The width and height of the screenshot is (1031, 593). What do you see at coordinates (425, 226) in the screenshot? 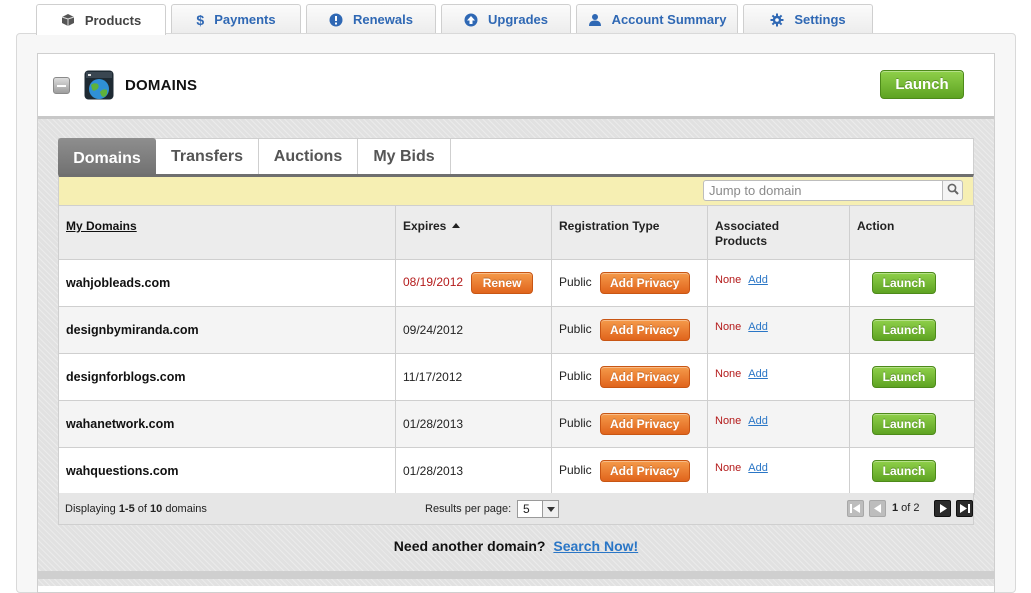
I see `expires-label: Expires` at bounding box center [425, 226].